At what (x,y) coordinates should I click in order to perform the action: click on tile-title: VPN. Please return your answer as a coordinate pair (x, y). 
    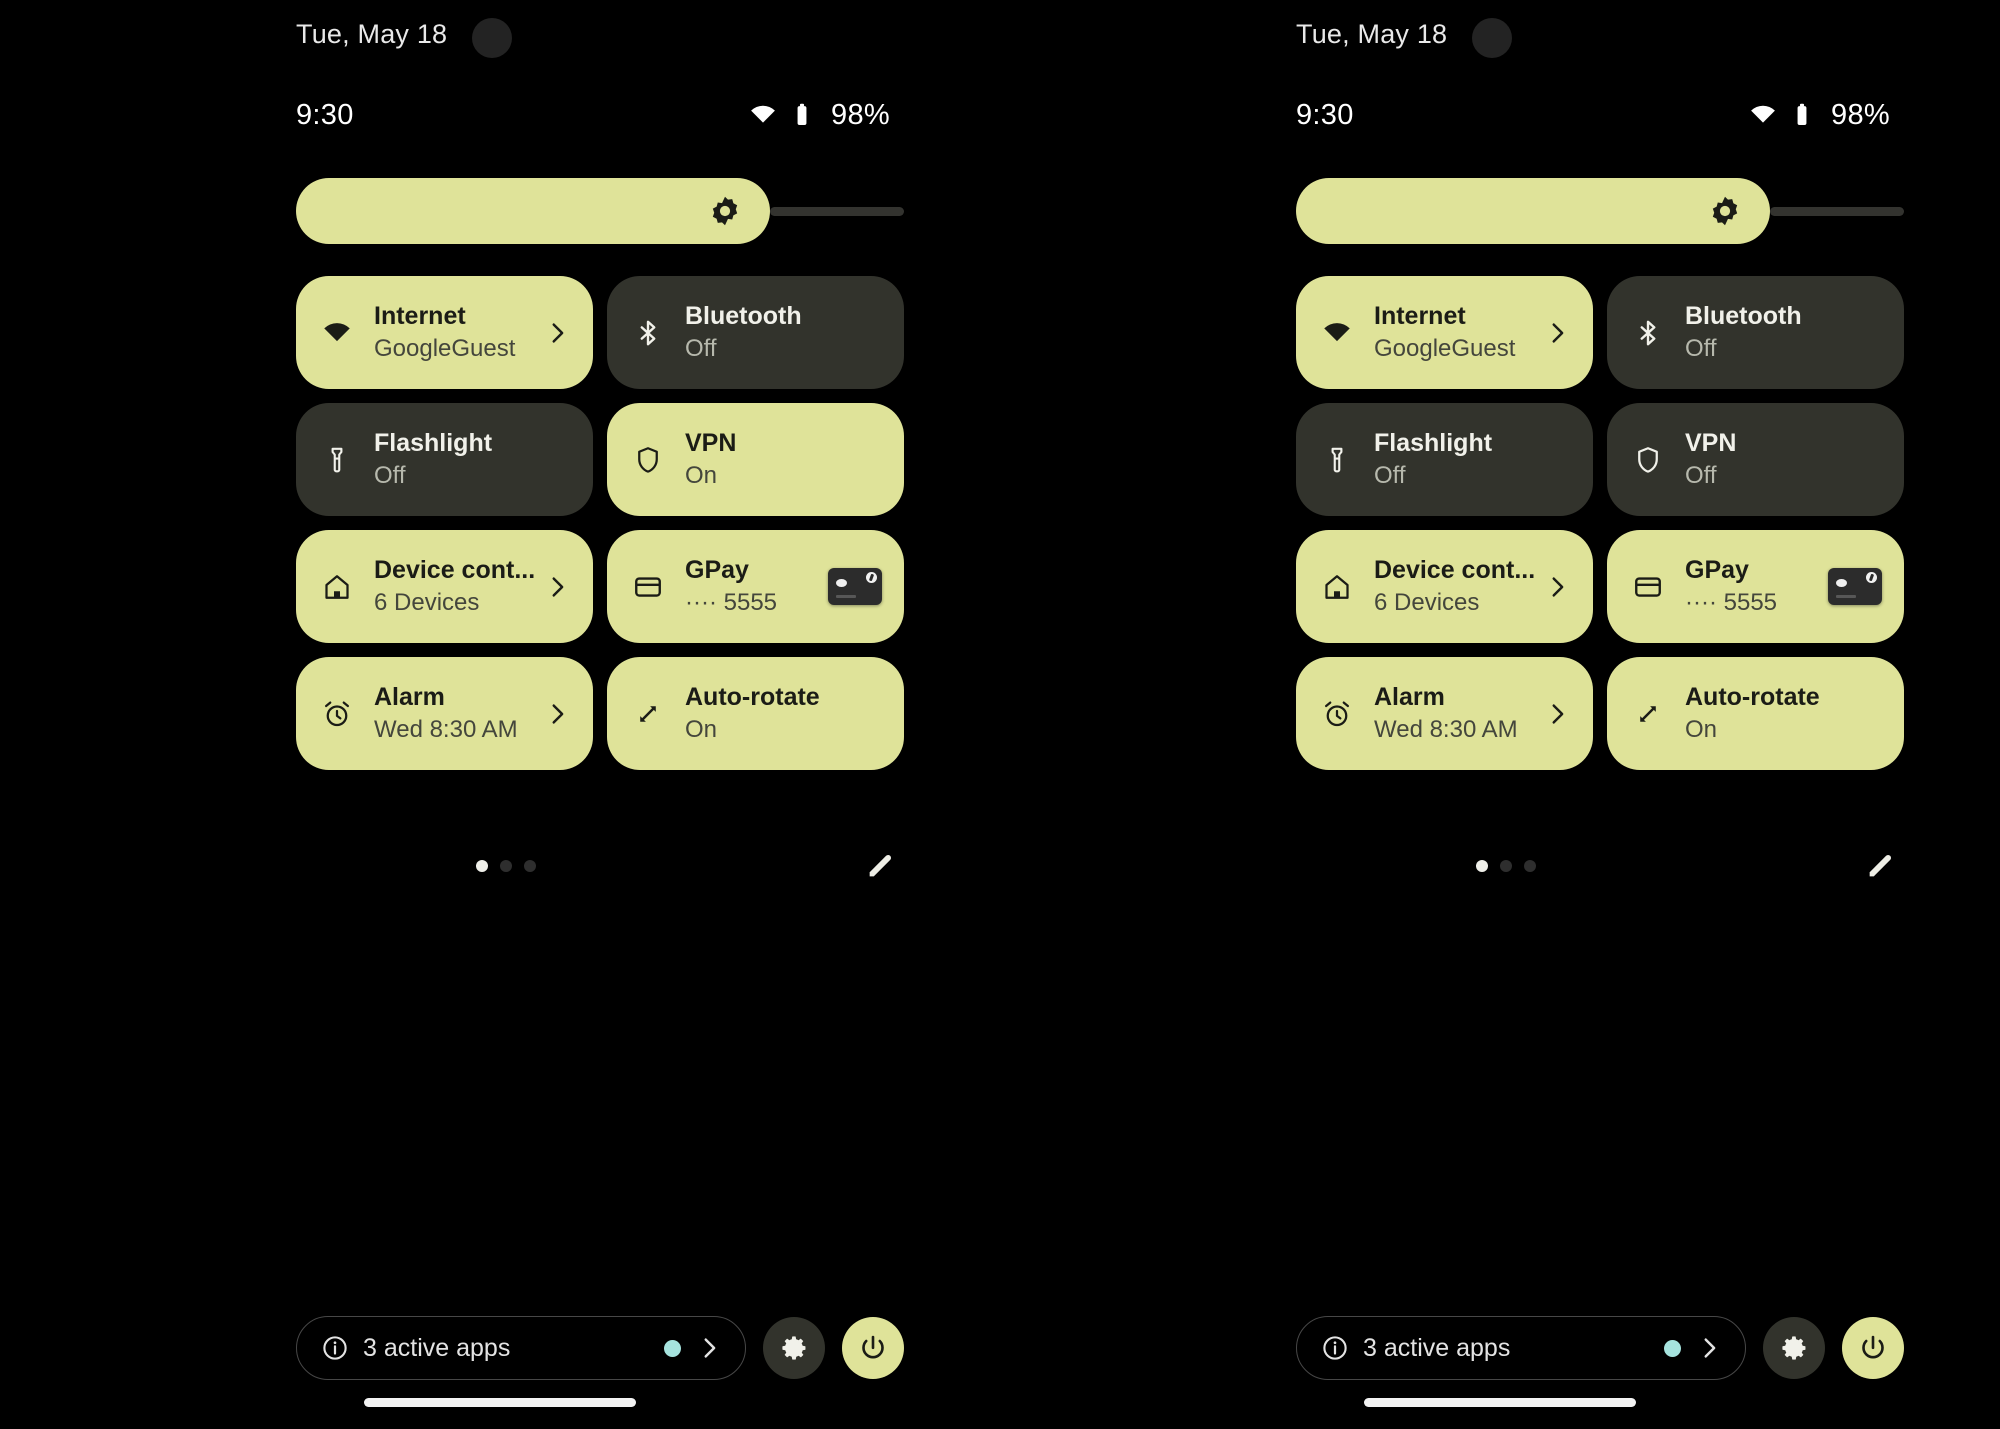
    Looking at the image, I should click on (711, 443).